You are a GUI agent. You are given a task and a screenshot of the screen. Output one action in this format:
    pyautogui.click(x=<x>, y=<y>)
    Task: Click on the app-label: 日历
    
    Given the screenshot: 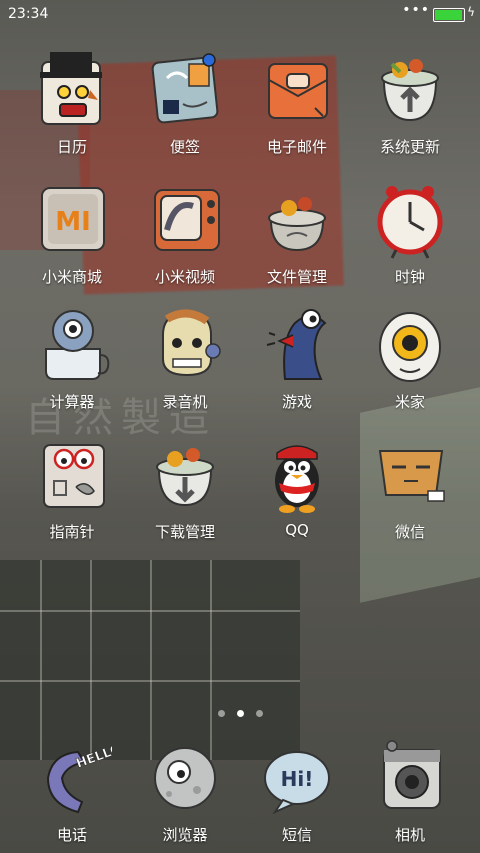 What is the action you would take?
    pyautogui.click(x=71, y=147)
    